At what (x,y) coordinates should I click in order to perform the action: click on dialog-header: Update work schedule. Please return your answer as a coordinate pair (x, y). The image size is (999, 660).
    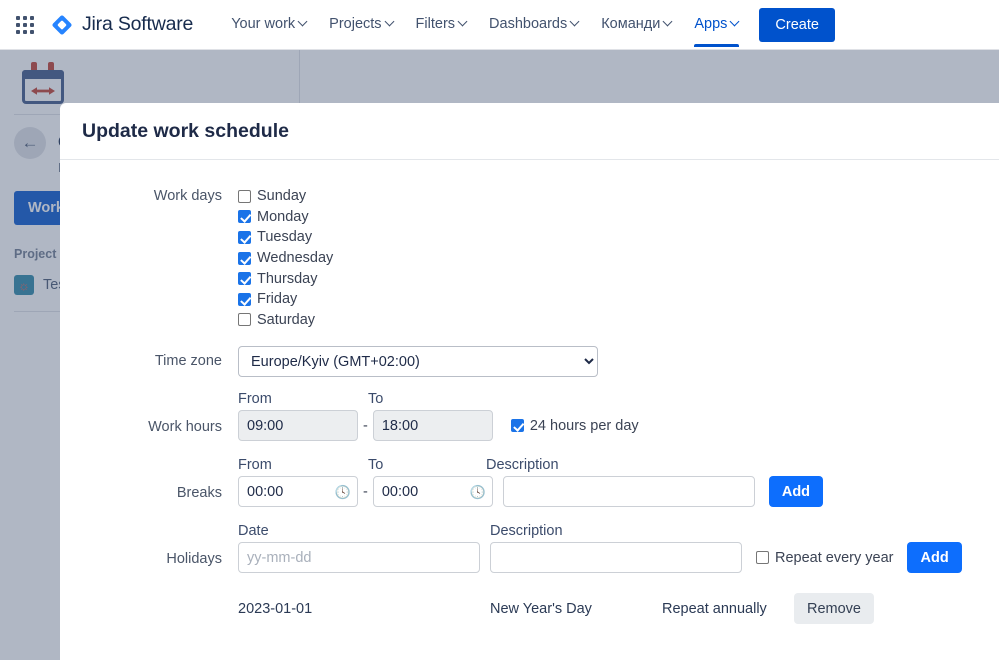
    Looking at the image, I should click on (529, 131).